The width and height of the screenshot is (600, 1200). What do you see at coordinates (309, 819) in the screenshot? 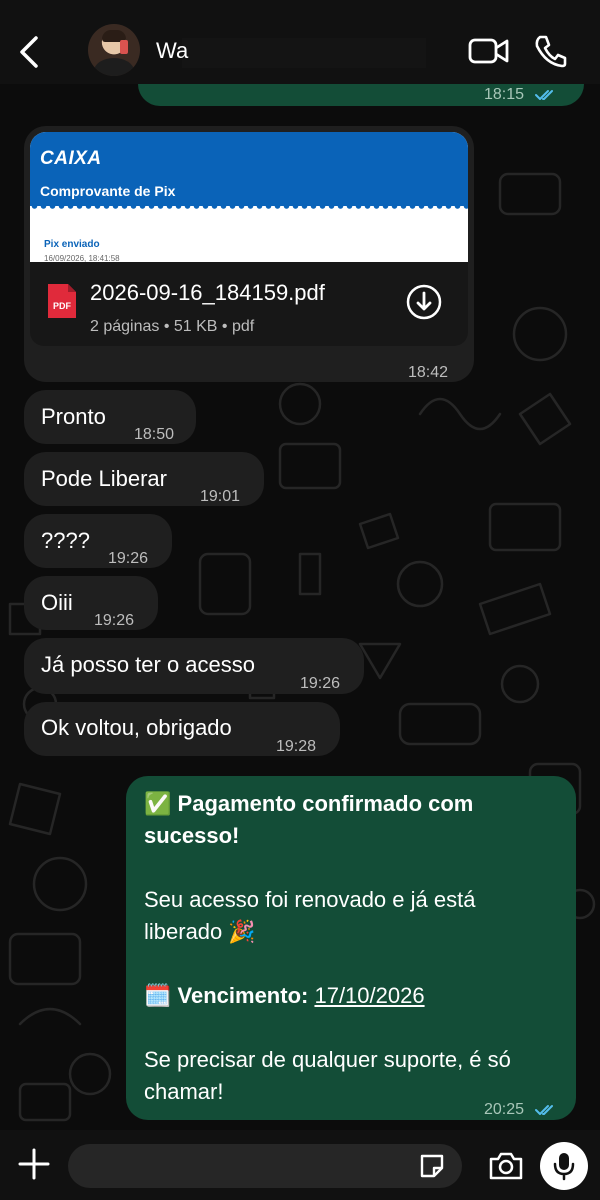
I see `headline-text: Pagamento confirmado com sucesso!` at bounding box center [309, 819].